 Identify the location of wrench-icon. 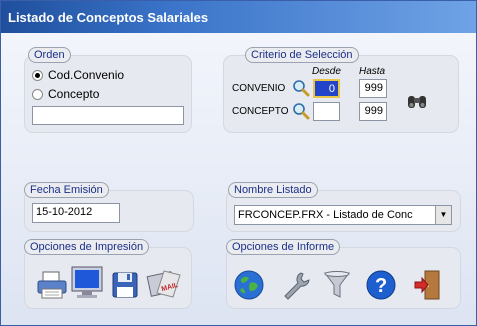
(296, 285).